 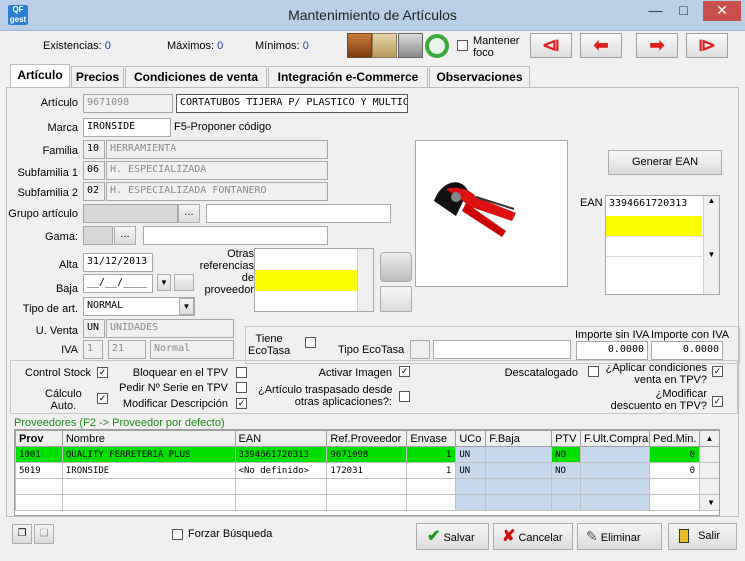 I want to click on importe-sin-iva-field: 0.0000, so click(x=612, y=350).